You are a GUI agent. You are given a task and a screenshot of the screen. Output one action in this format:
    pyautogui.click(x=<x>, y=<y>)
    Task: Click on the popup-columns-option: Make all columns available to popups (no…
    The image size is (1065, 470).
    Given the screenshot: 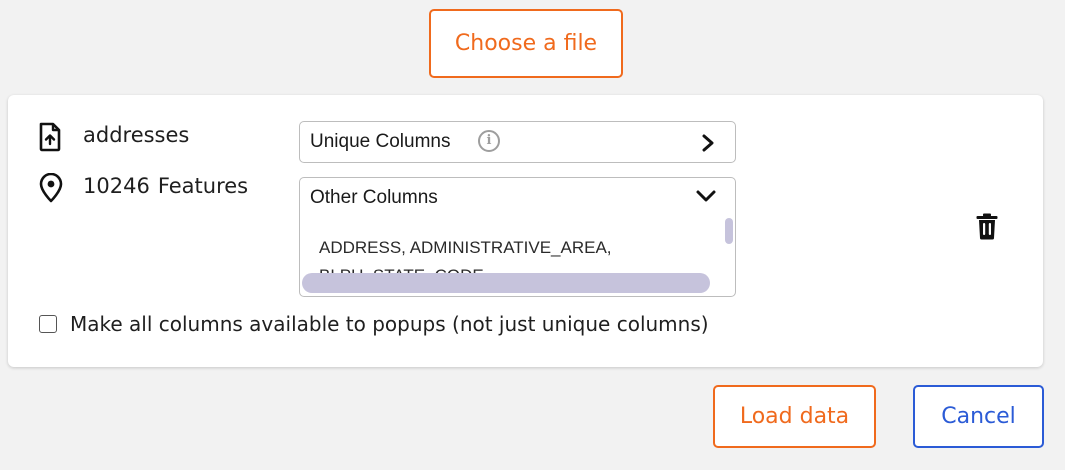 What is the action you would take?
    pyautogui.click(x=374, y=324)
    